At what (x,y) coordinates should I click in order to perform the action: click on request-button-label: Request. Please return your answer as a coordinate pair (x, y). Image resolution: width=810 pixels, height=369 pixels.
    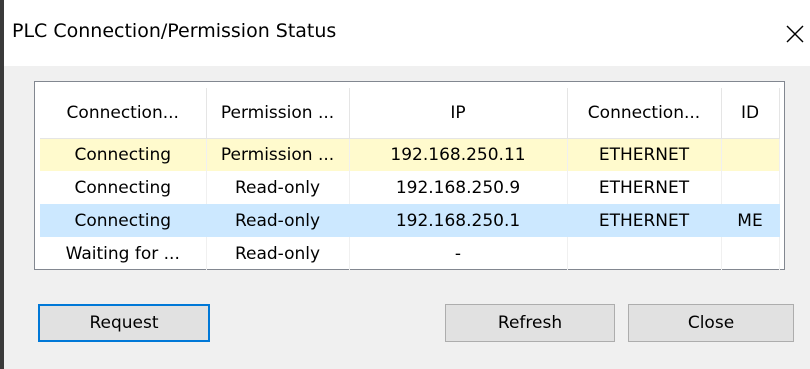
    Looking at the image, I should click on (124, 323).